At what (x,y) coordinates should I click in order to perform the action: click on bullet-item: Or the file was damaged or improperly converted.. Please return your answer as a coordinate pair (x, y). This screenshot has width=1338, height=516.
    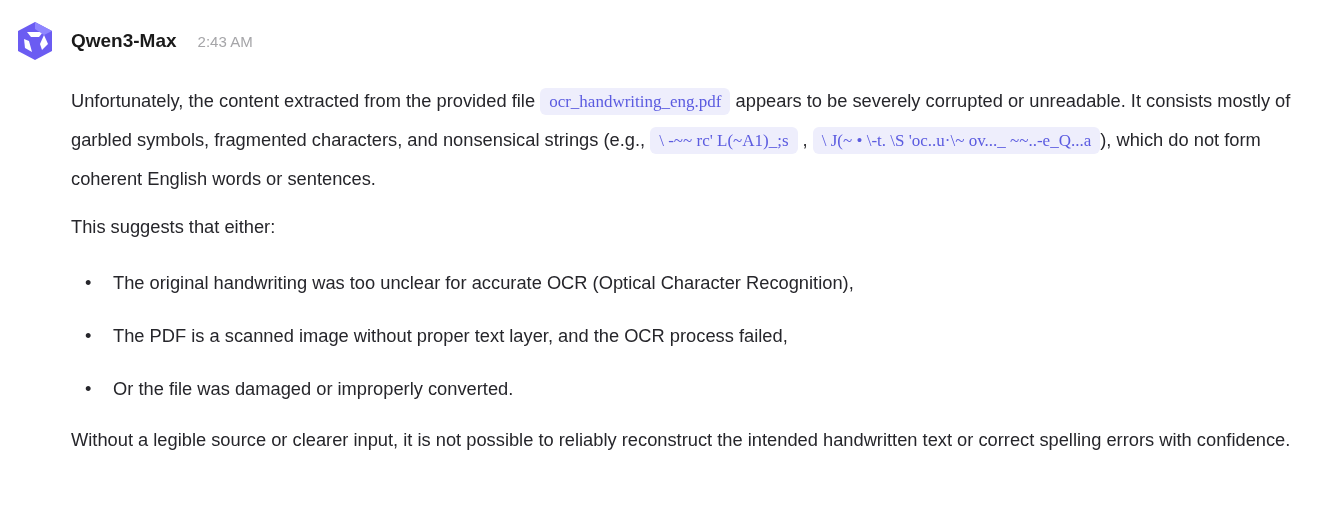
    Looking at the image, I should click on (313, 388).